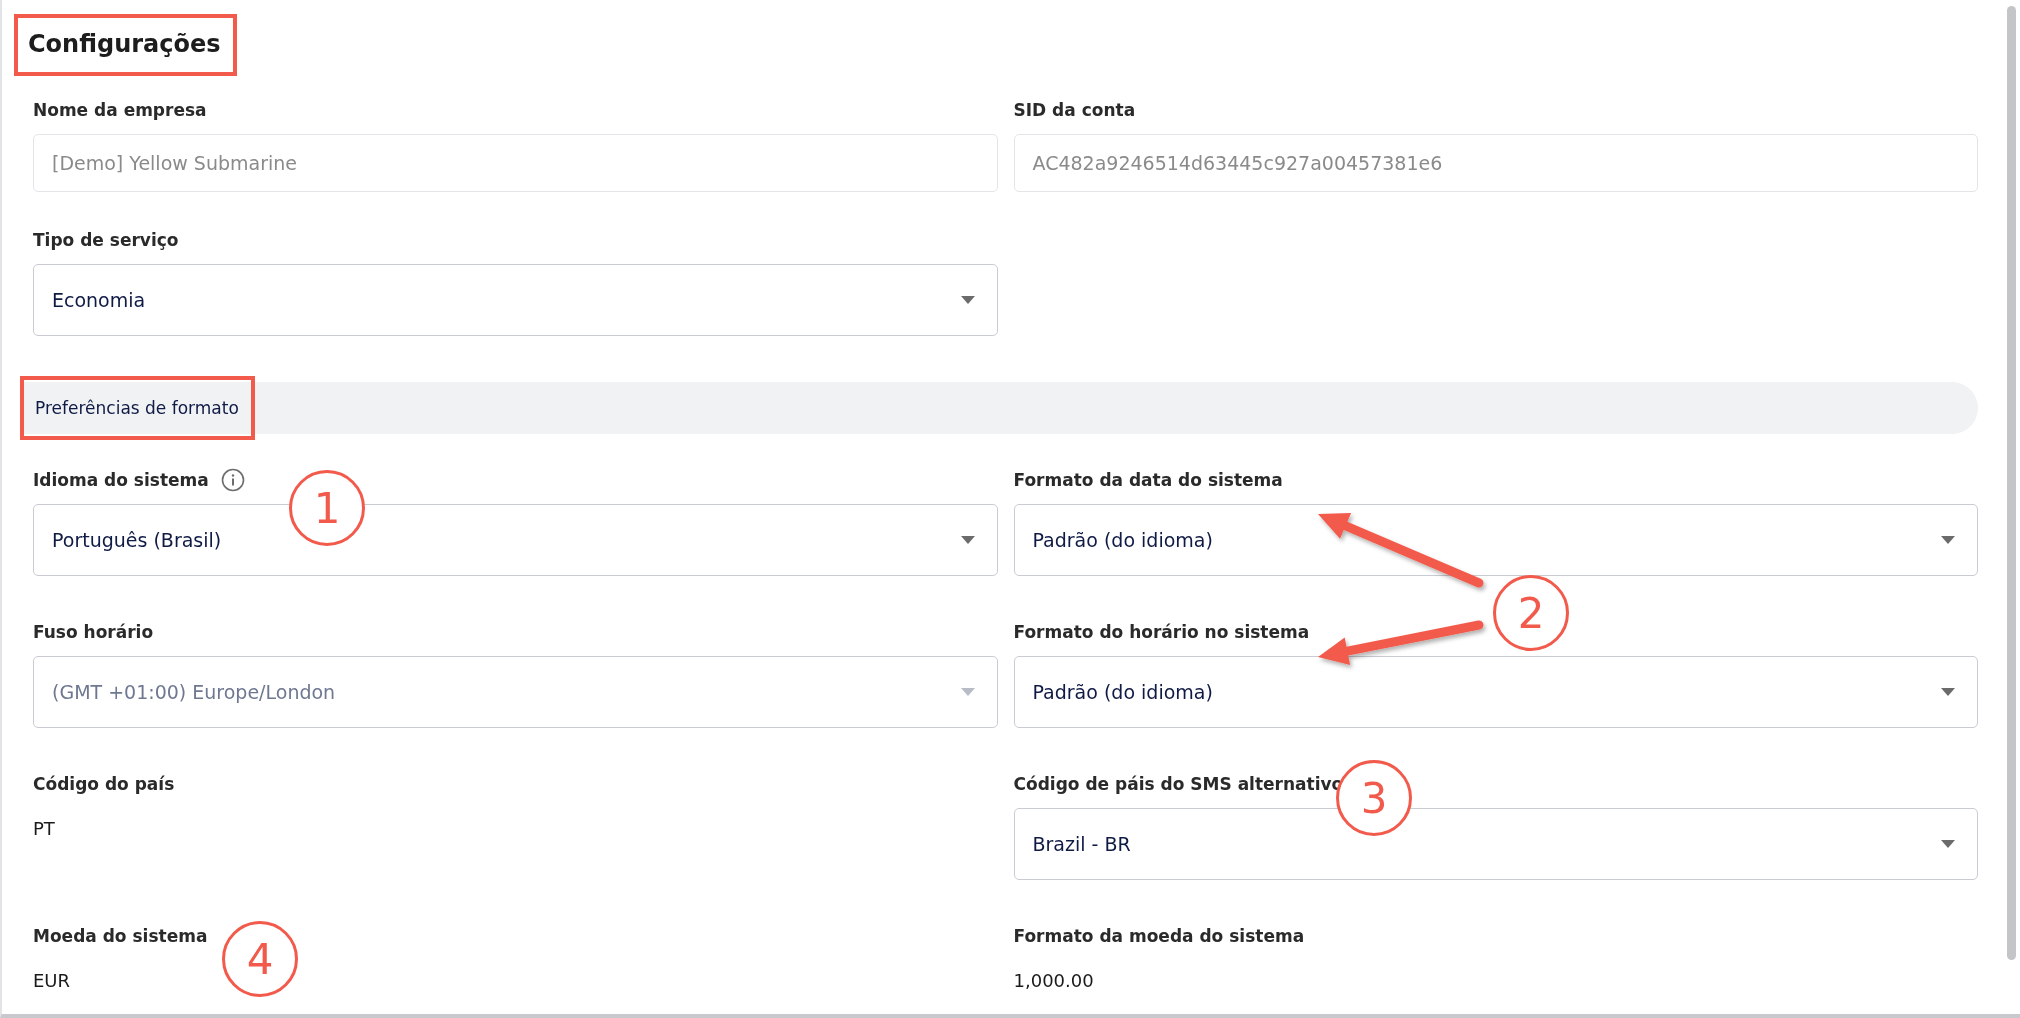 The height and width of the screenshot is (1018, 2020). I want to click on callout-number: 2, so click(1531, 613).